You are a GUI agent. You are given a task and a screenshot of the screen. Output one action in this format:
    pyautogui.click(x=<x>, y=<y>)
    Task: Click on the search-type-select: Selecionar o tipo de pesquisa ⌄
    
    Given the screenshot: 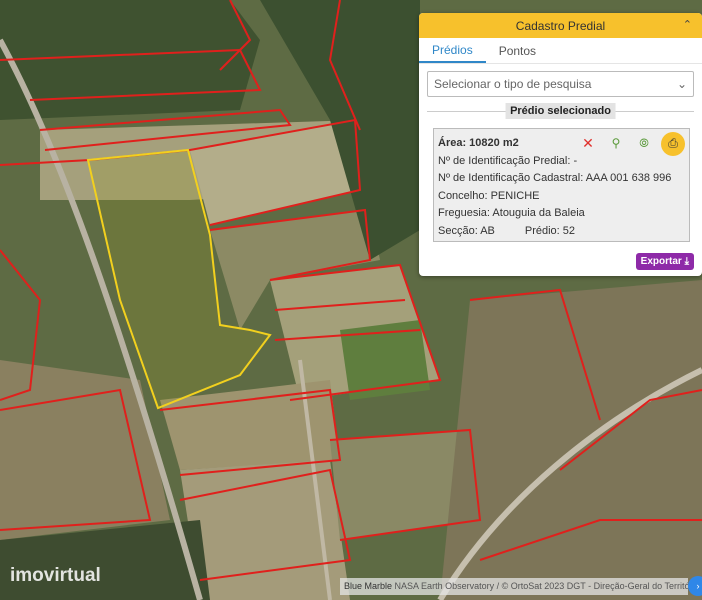 What is the action you would take?
    pyautogui.click(x=560, y=84)
    